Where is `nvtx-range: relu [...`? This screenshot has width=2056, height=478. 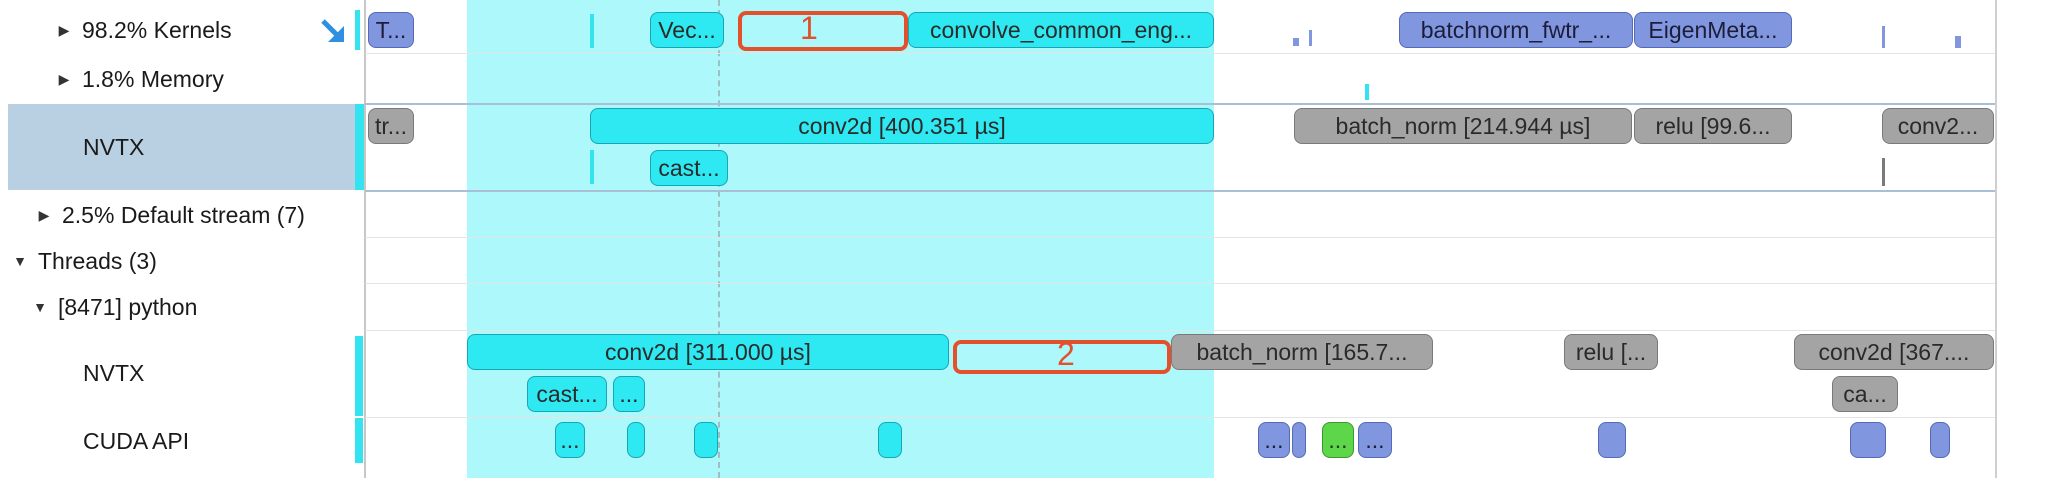
nvtx-range: relu [... is located at coordinates (1611, 352).